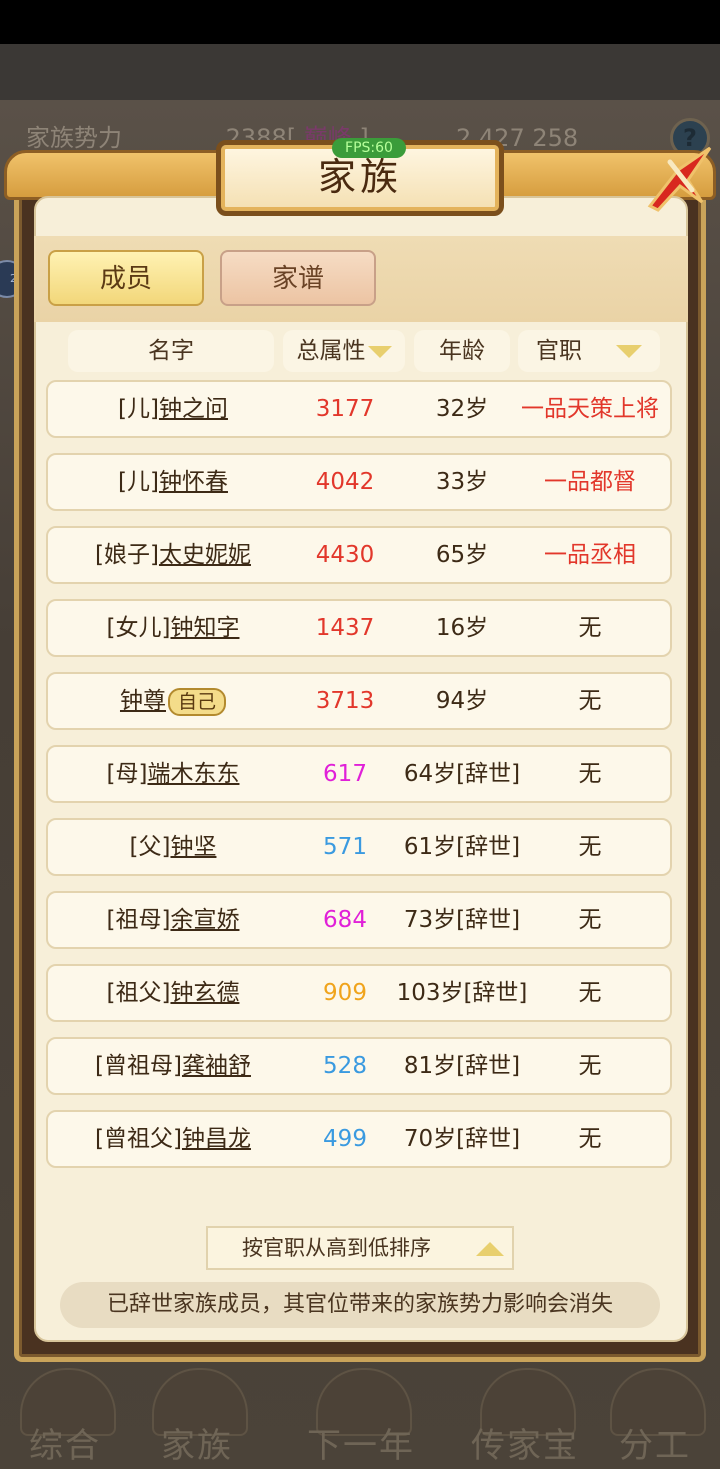 This screenshot has width=720, height=1469. Describe the element at coordinates (345, 993) in the screenshot. I see `member-attr-value: 909` at that location.